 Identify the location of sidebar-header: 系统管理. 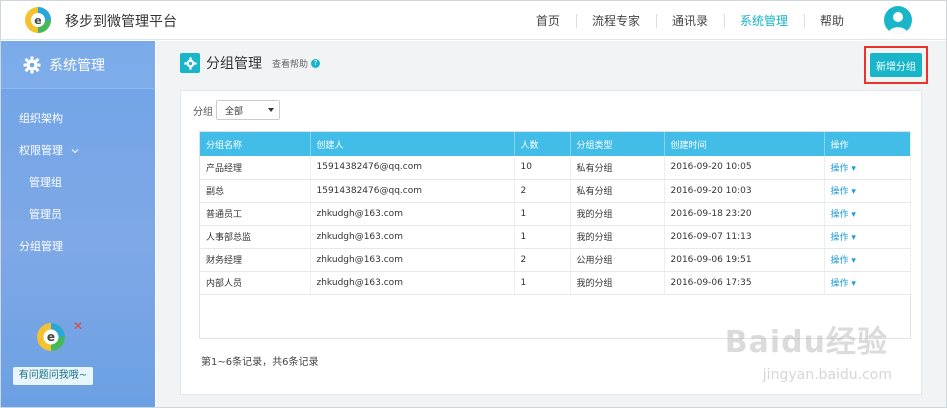
(78, 65).